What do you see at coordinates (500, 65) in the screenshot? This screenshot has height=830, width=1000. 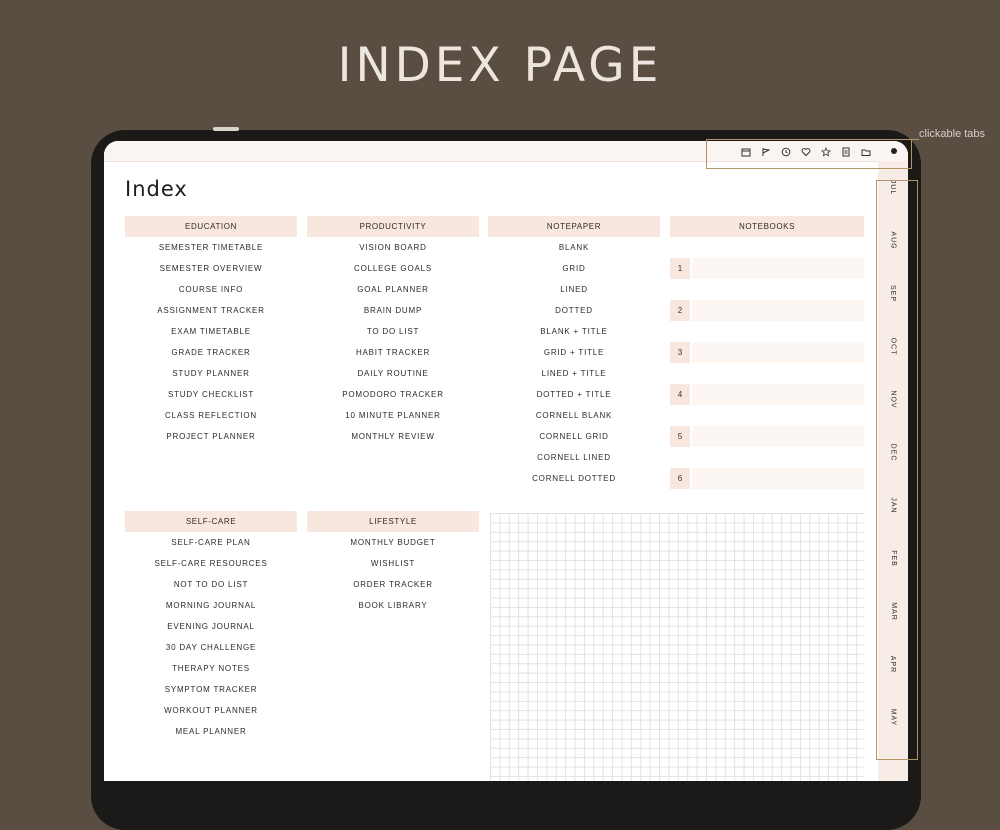 I see `headline: INDEX PAGE` at bounding box center [500, 65].